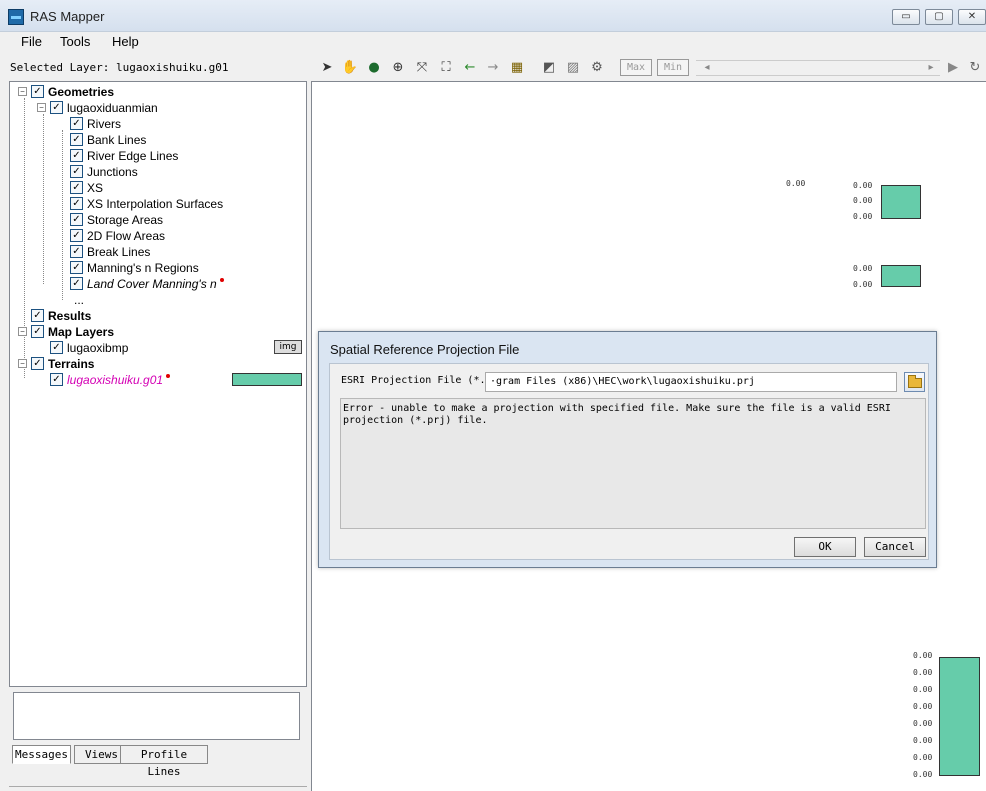 This screenshot has width=986, height=791. I want to click on tree-row-results: ✓ Results, so click(54, 315).